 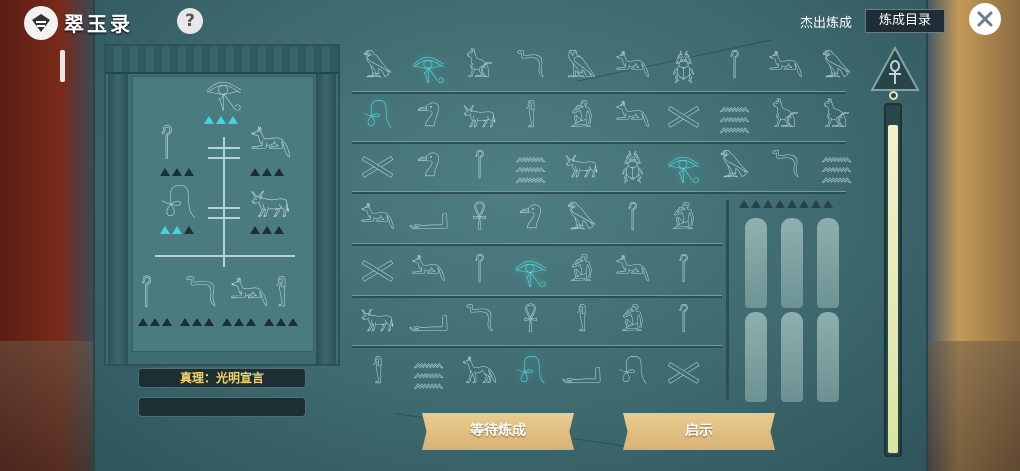 What do you see at coordinates (905, 21) in the screenshot?
I see `catalog-button: 炼成目录` at bounding box center [905, 21].